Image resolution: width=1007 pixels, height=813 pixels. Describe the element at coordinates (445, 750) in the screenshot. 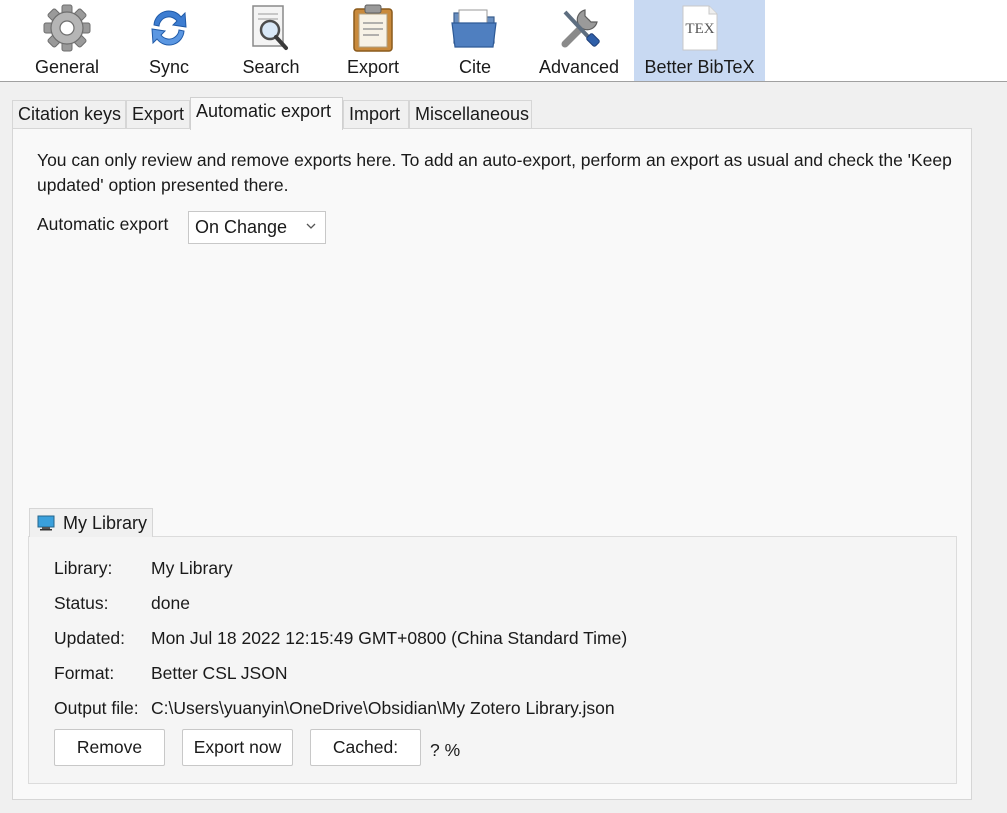

I see `cached-percentage: ? %` at that location.